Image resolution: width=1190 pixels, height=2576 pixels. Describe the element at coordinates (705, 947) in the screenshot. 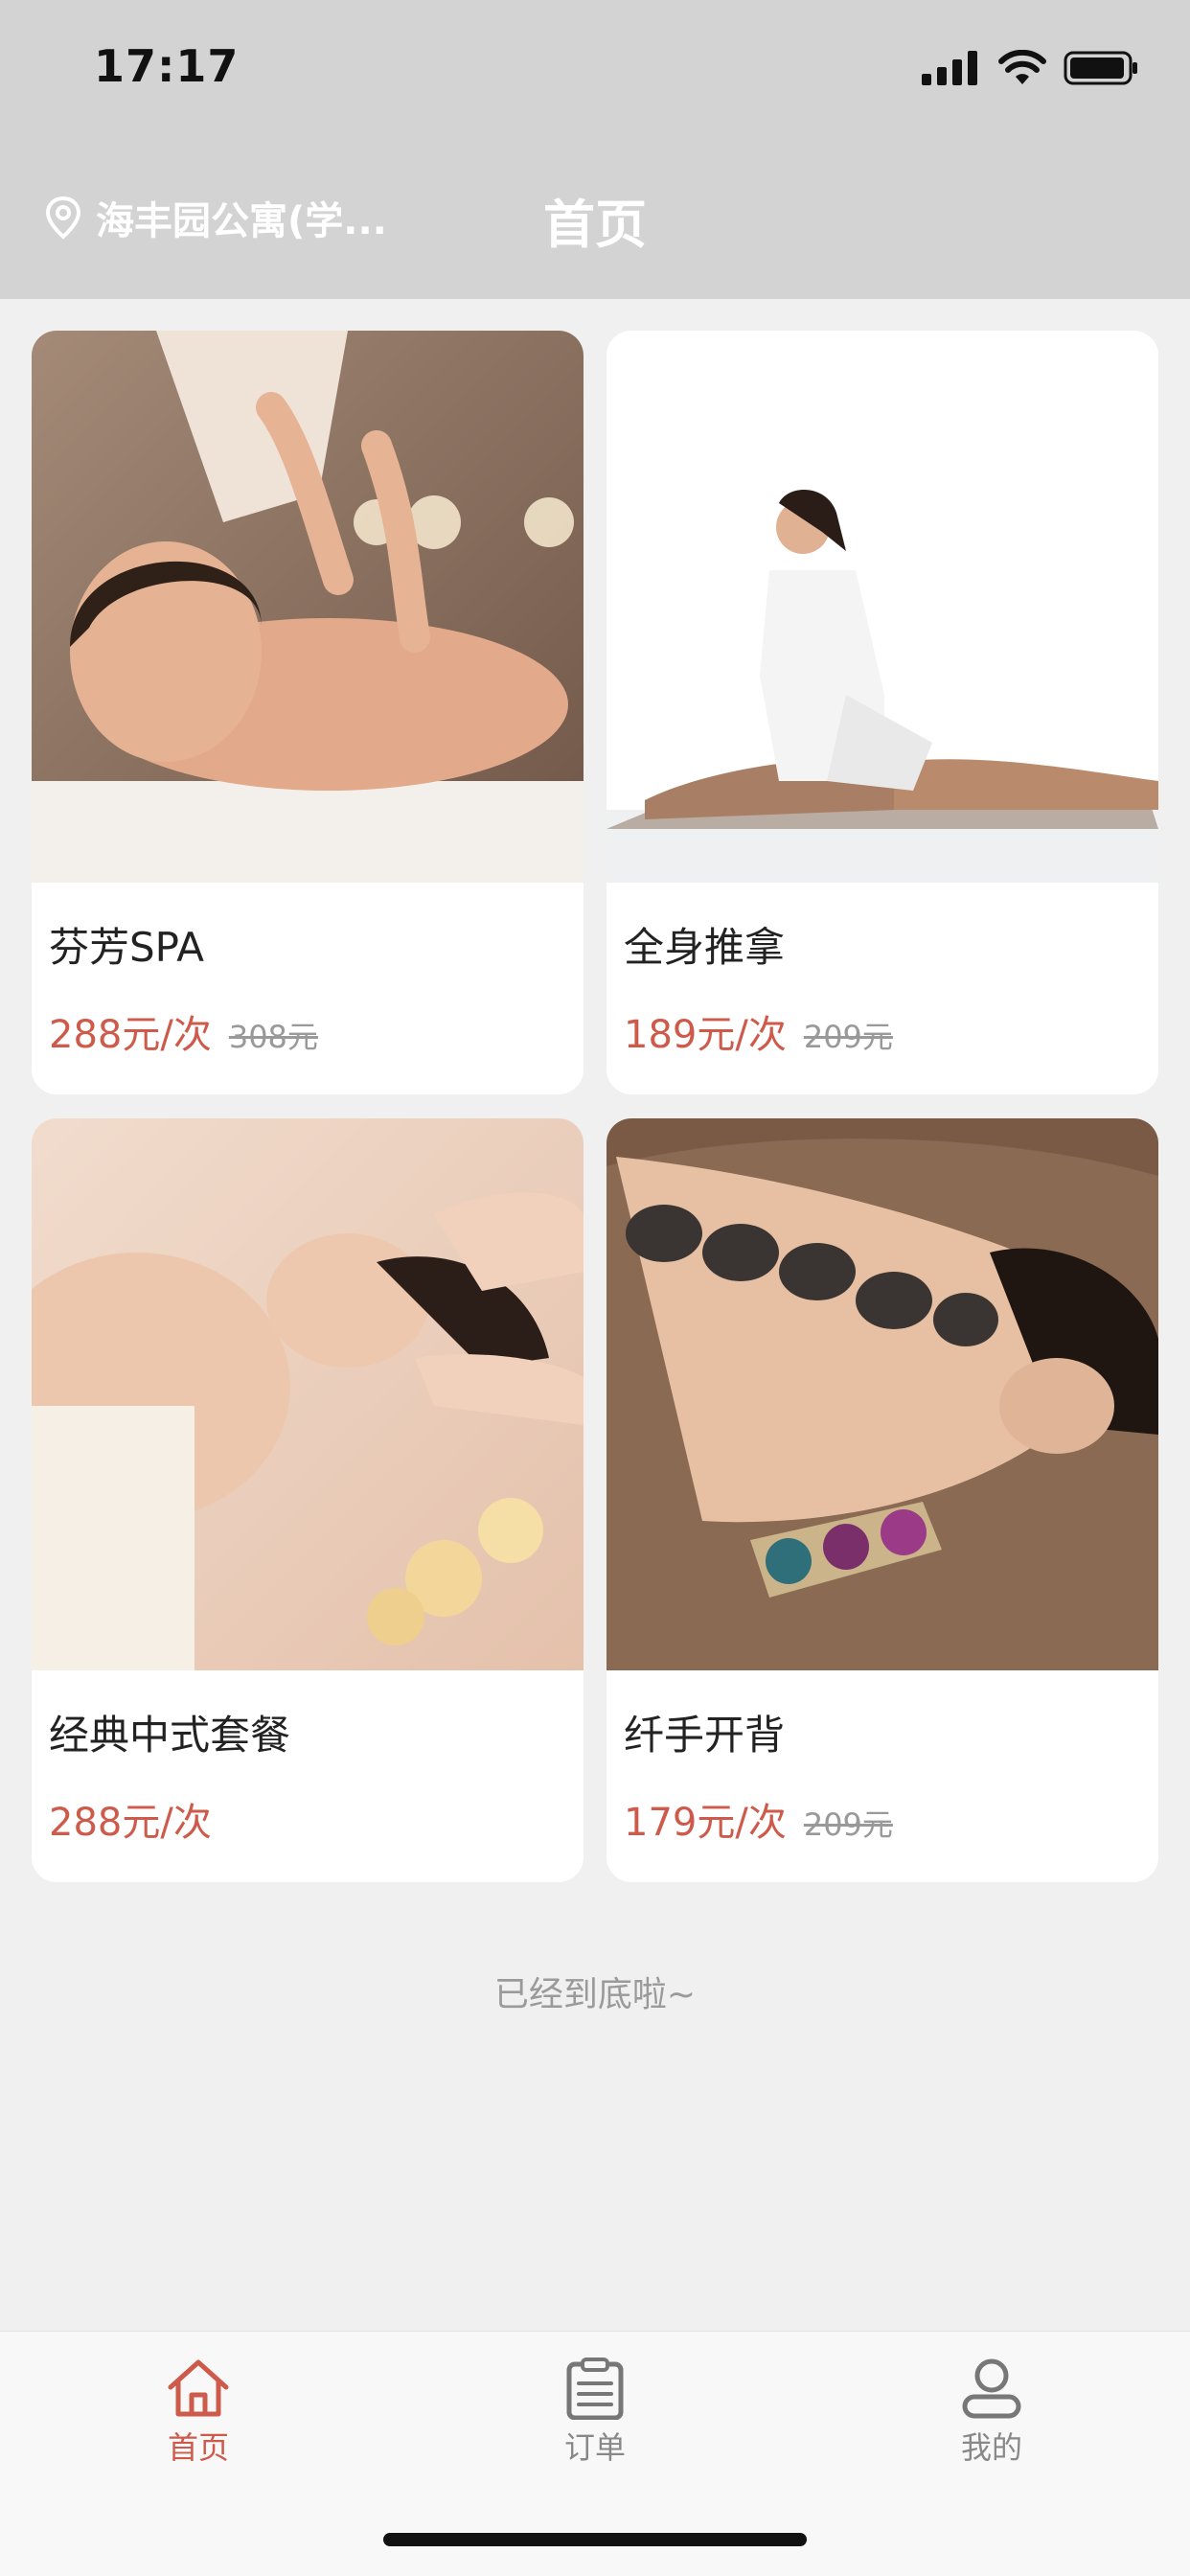

I see `product-name: 全身推拿` at that location.